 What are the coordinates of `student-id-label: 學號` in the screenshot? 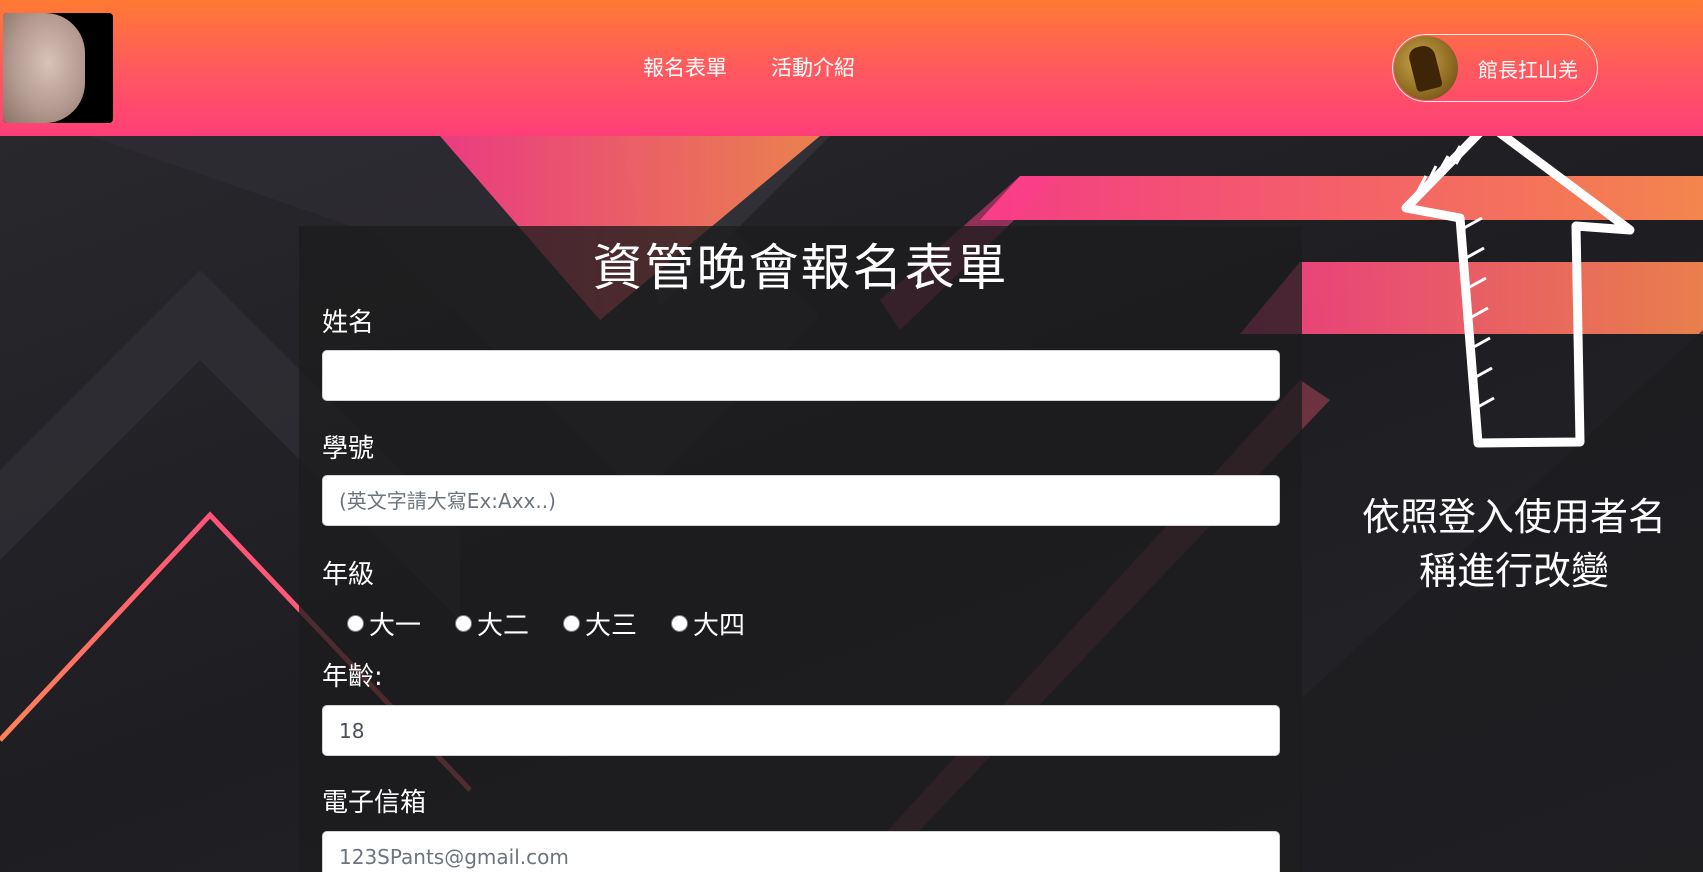 It's located at (348, 449).